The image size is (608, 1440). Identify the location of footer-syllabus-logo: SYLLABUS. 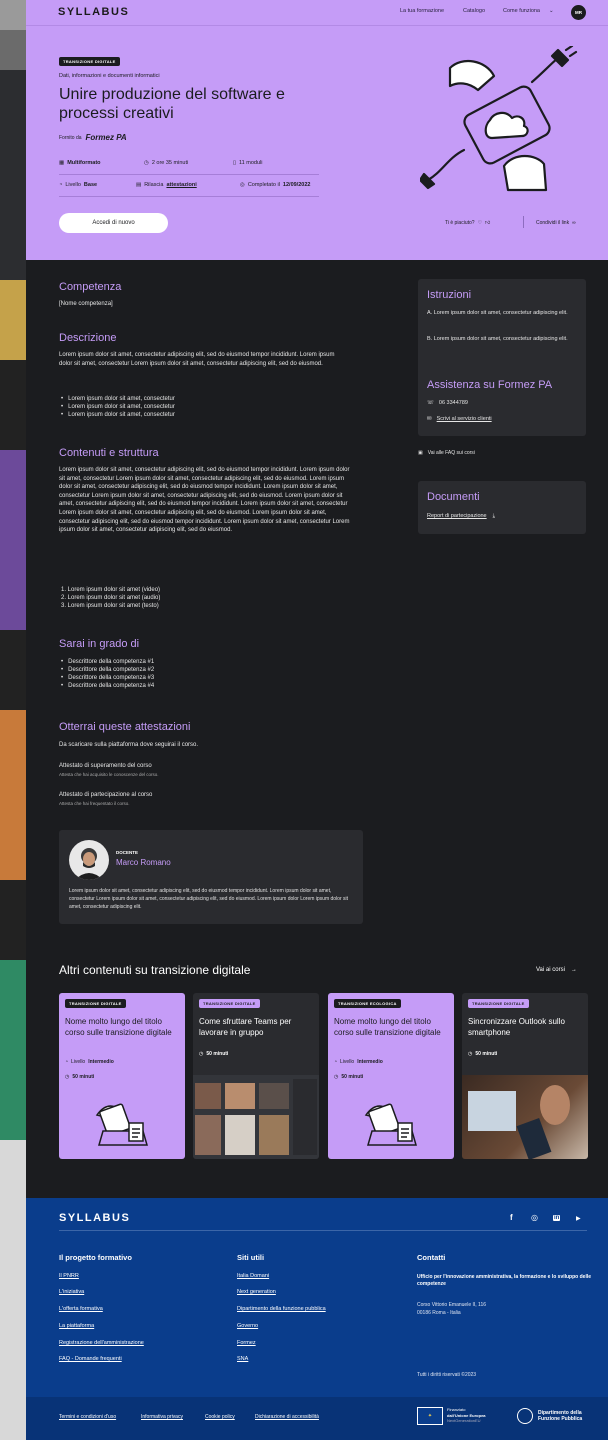
(94, 1218).